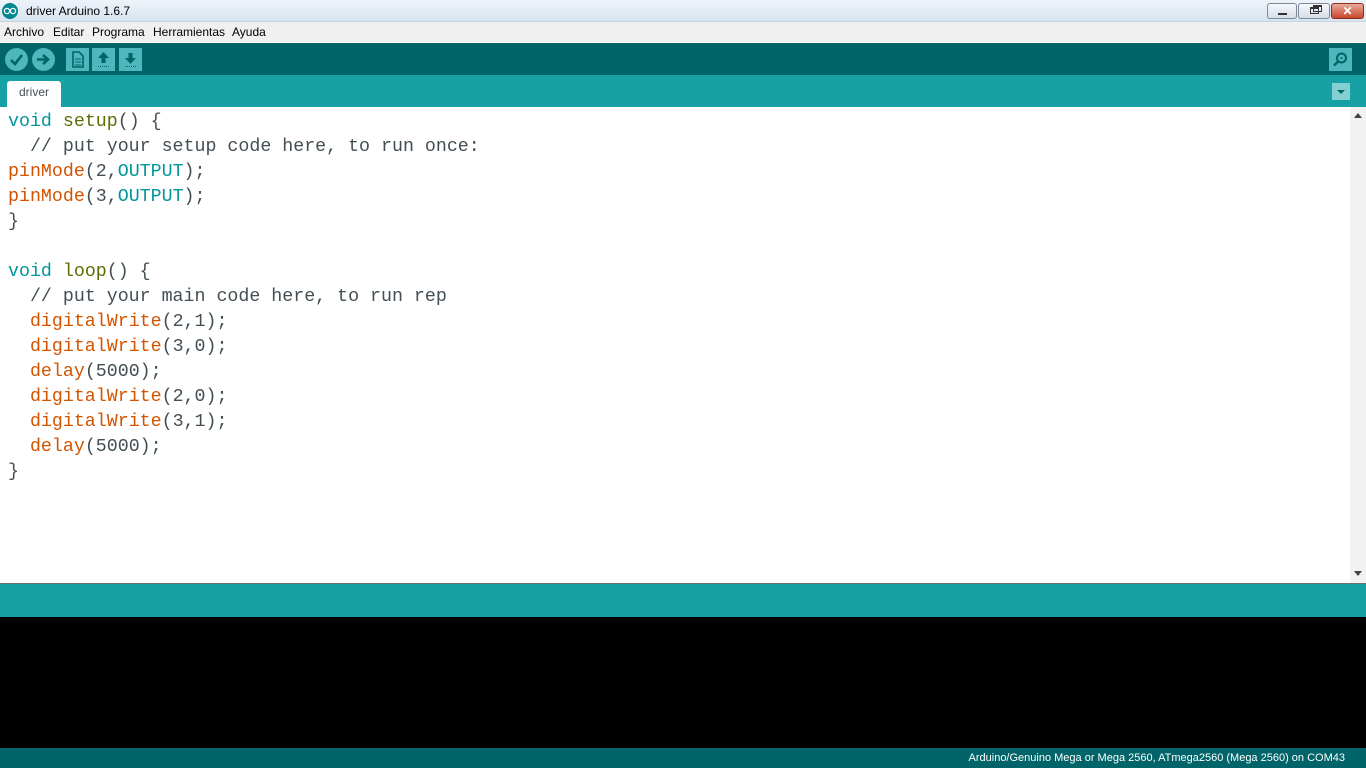 The width and height of the screenshot is (1366, 768). I want to click on code-line: digitalWrite(2,1);, so click(117, 322).